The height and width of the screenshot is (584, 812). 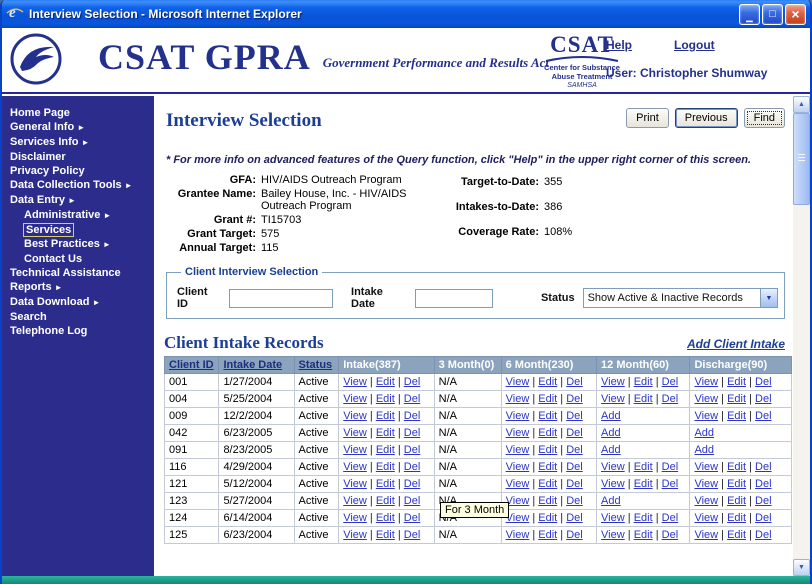 What do you see at coordinates (801, 159) in the screenshot?
I see `scrollbar-thumb` at bounding box center [801, 159].